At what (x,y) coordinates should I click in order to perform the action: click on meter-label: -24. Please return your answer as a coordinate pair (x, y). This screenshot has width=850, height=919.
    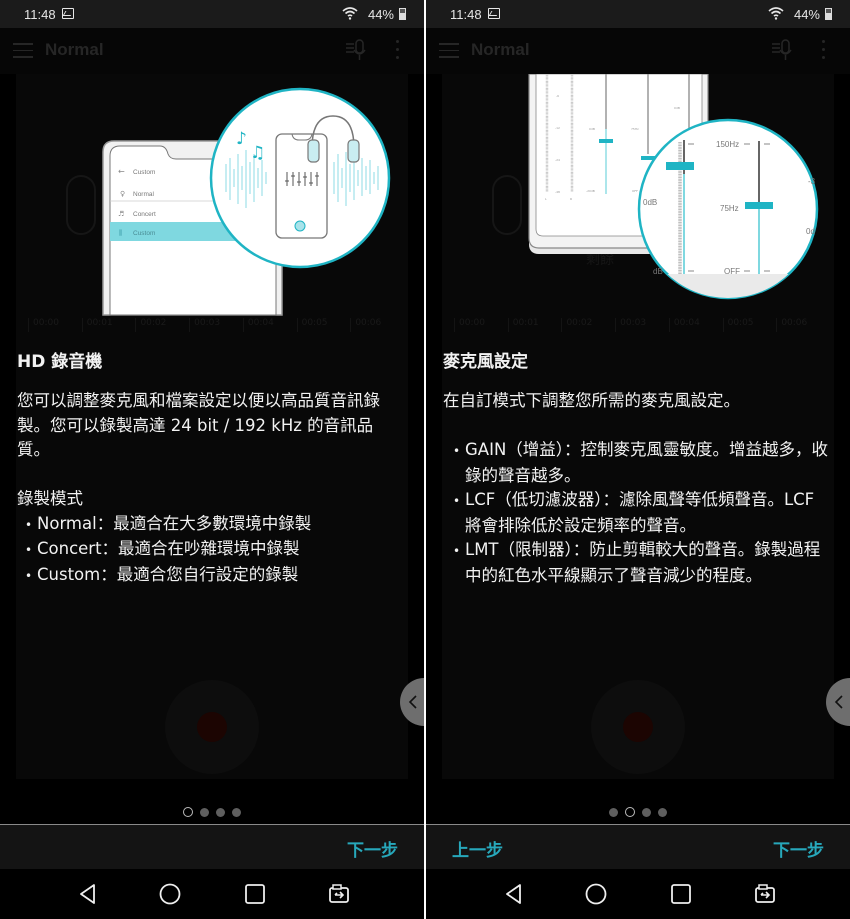
    Looking at the image, I should click on (557, 160).